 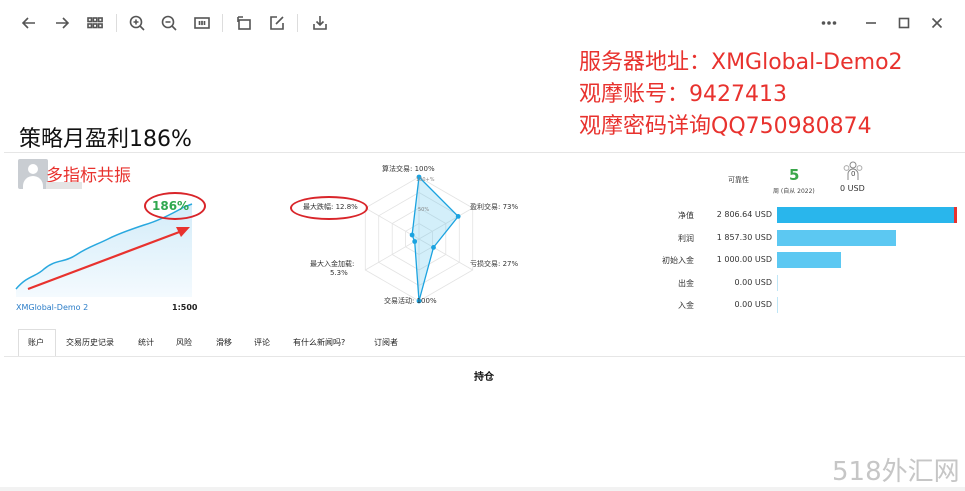 I want to click on subscribers-icon: 0, so click(x=853, y=170).